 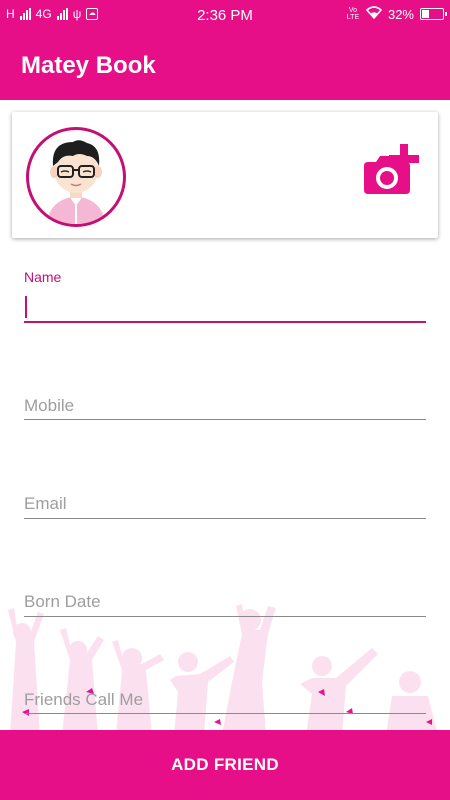 What do you see at coordinates (43, 277) in the screenshot?
I see `name-field-label: Name` at bounding box center [43, 277].